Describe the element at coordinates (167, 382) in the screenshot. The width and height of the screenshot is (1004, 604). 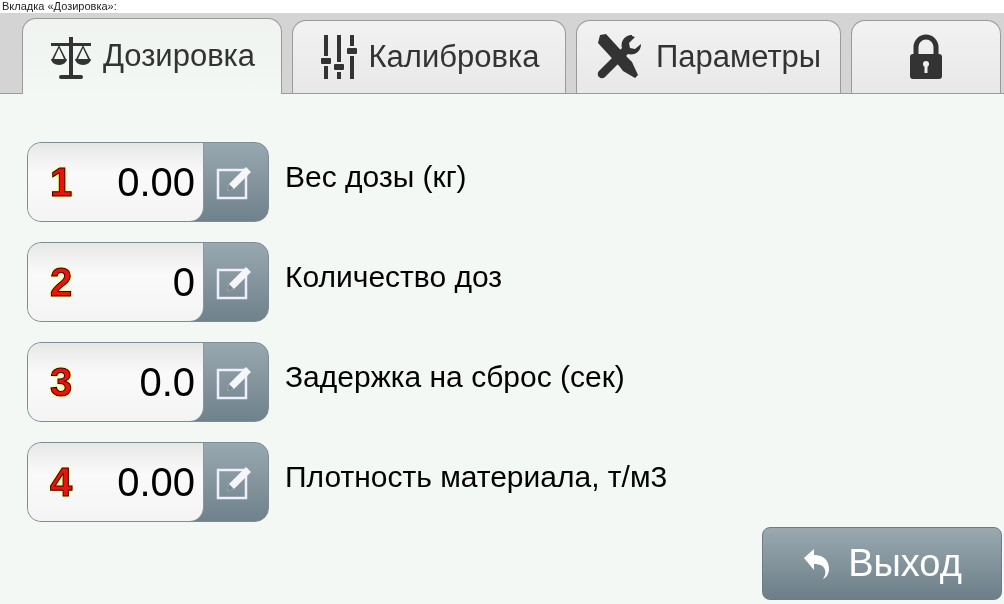
I see `value-text: 0.0` at that location.